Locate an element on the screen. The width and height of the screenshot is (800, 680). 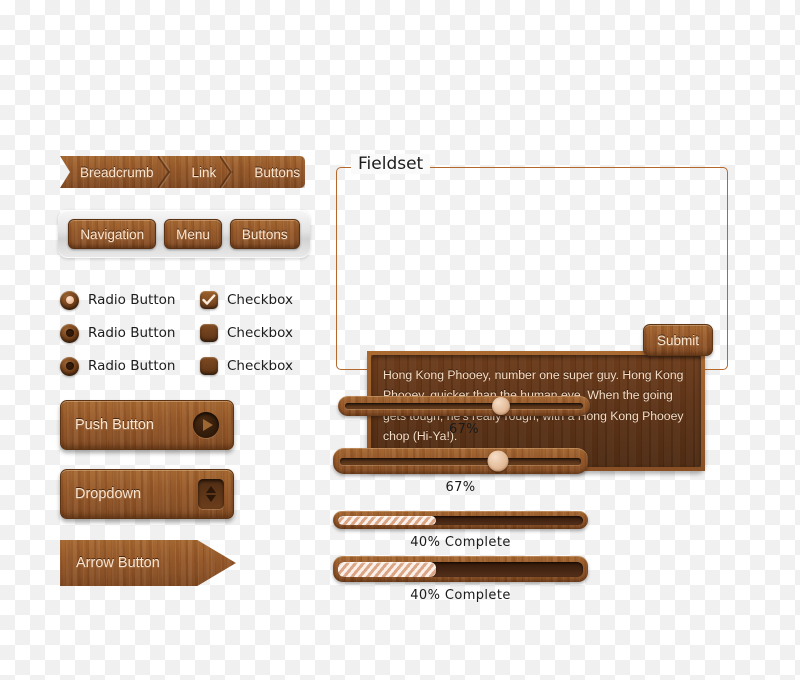
checkbox-option-3: Checkbox is located at coordinates (246, 366).